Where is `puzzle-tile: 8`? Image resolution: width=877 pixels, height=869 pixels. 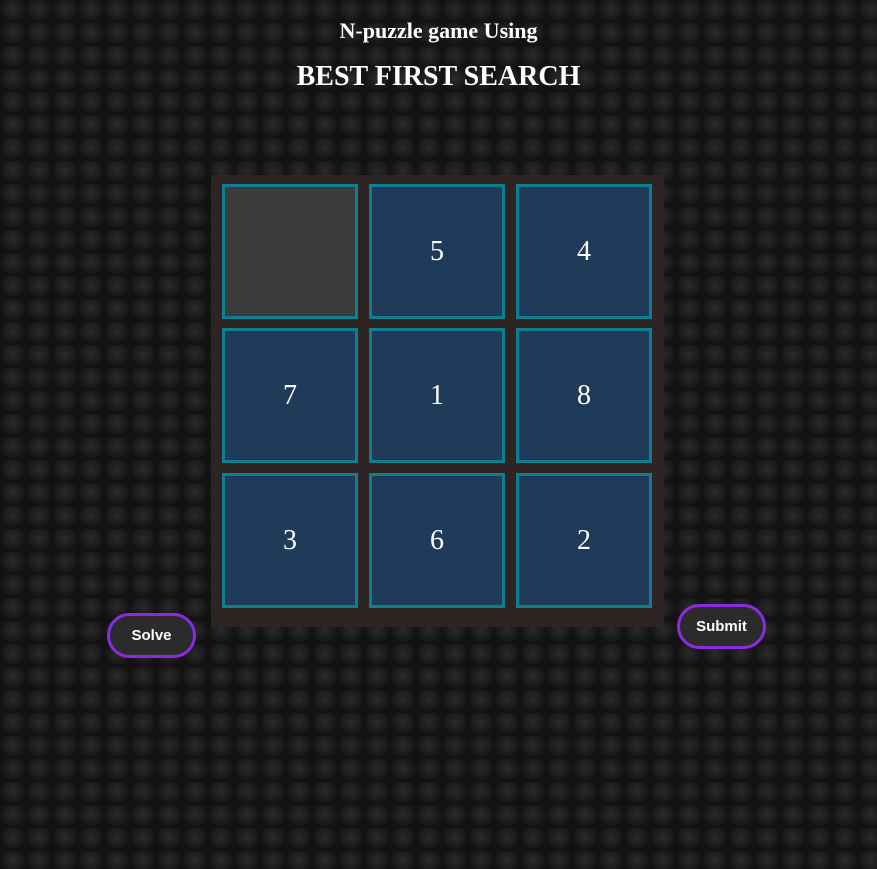 puzzle-tile: 8 is located at coordinates (584, 395).